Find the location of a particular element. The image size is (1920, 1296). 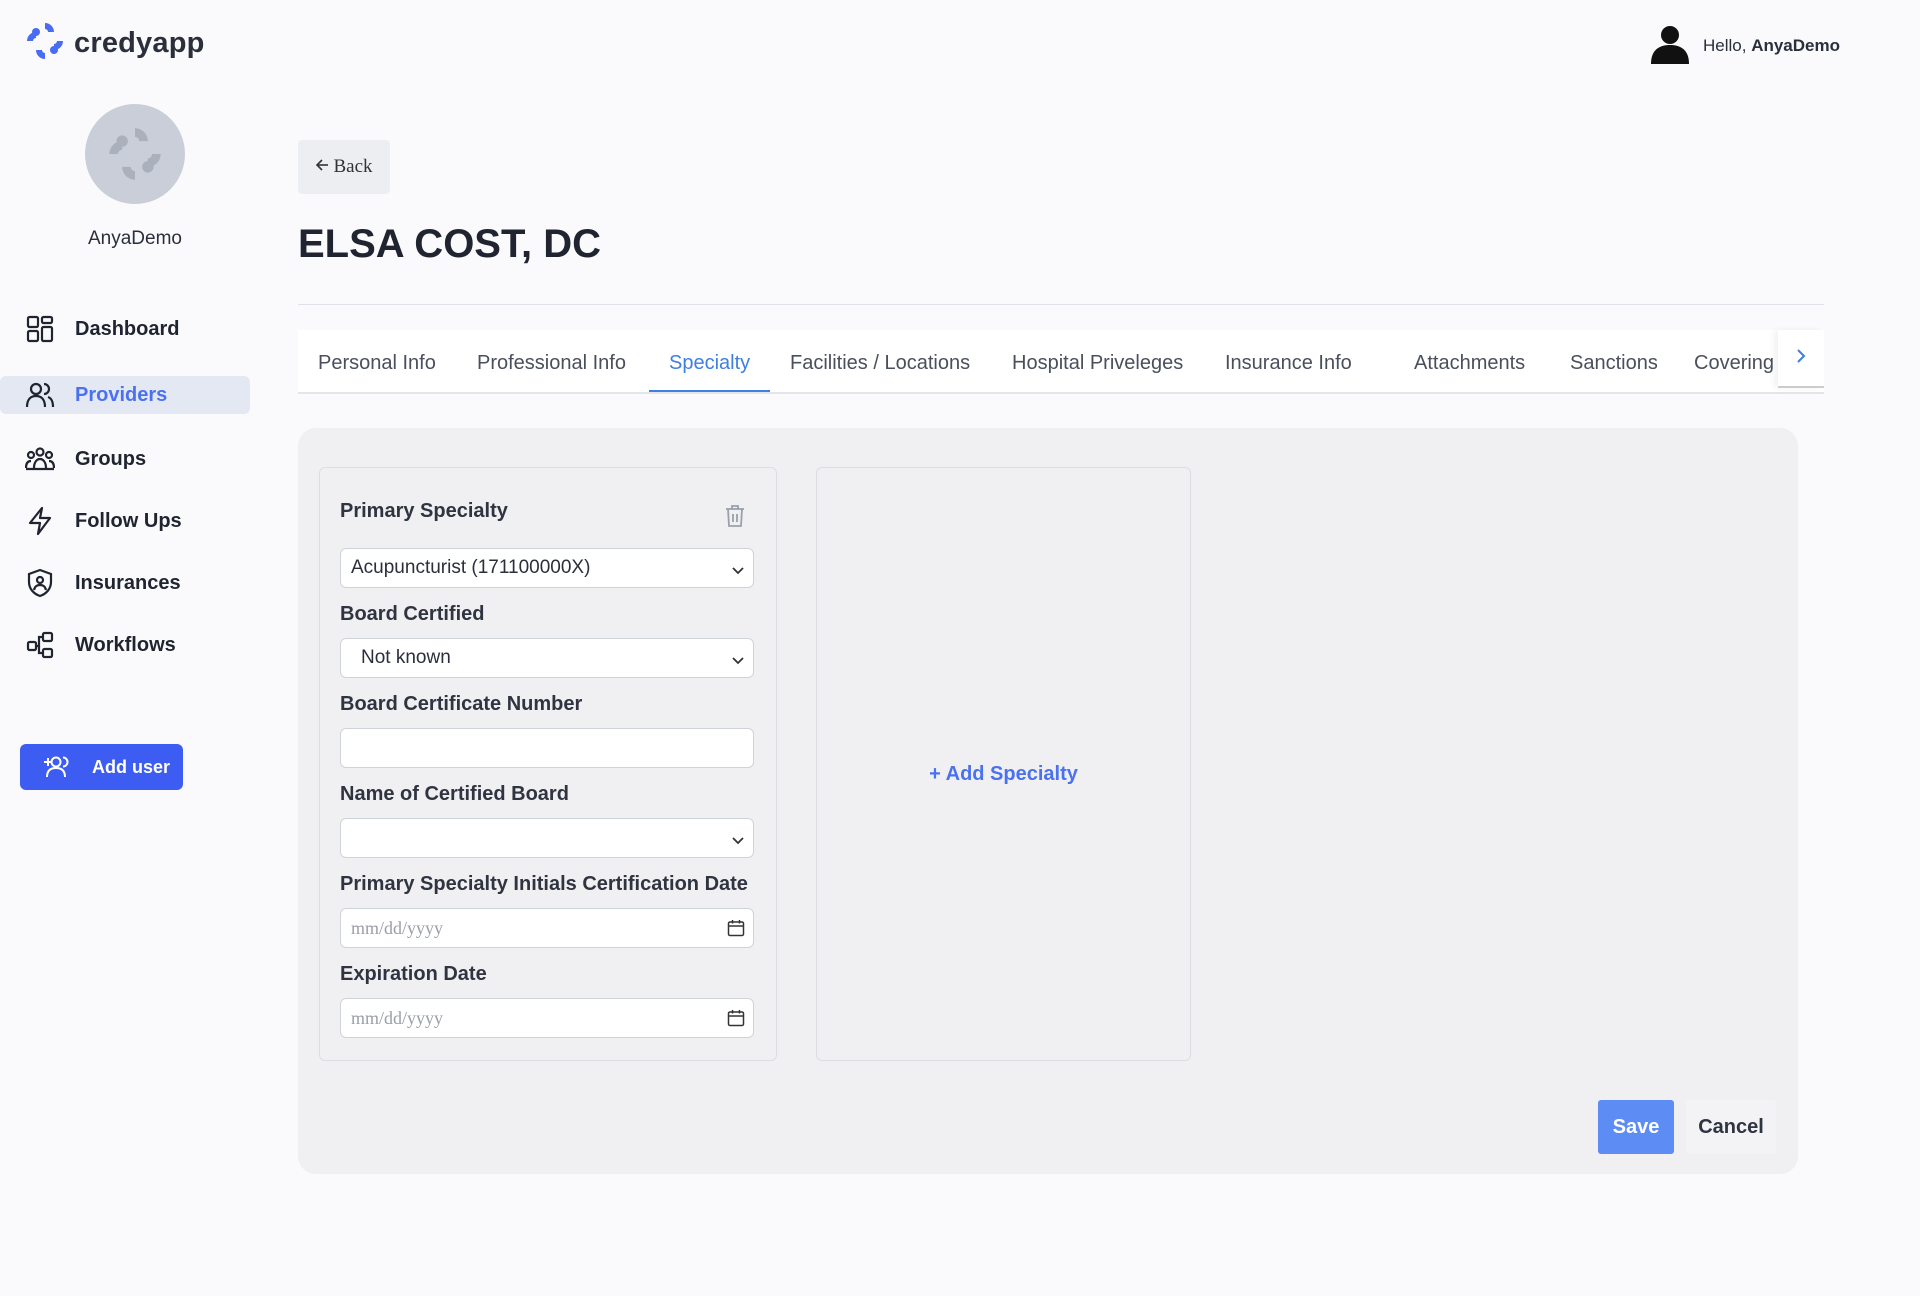

tab-personal-info: Personal Info is located at coordinates (377, 361).